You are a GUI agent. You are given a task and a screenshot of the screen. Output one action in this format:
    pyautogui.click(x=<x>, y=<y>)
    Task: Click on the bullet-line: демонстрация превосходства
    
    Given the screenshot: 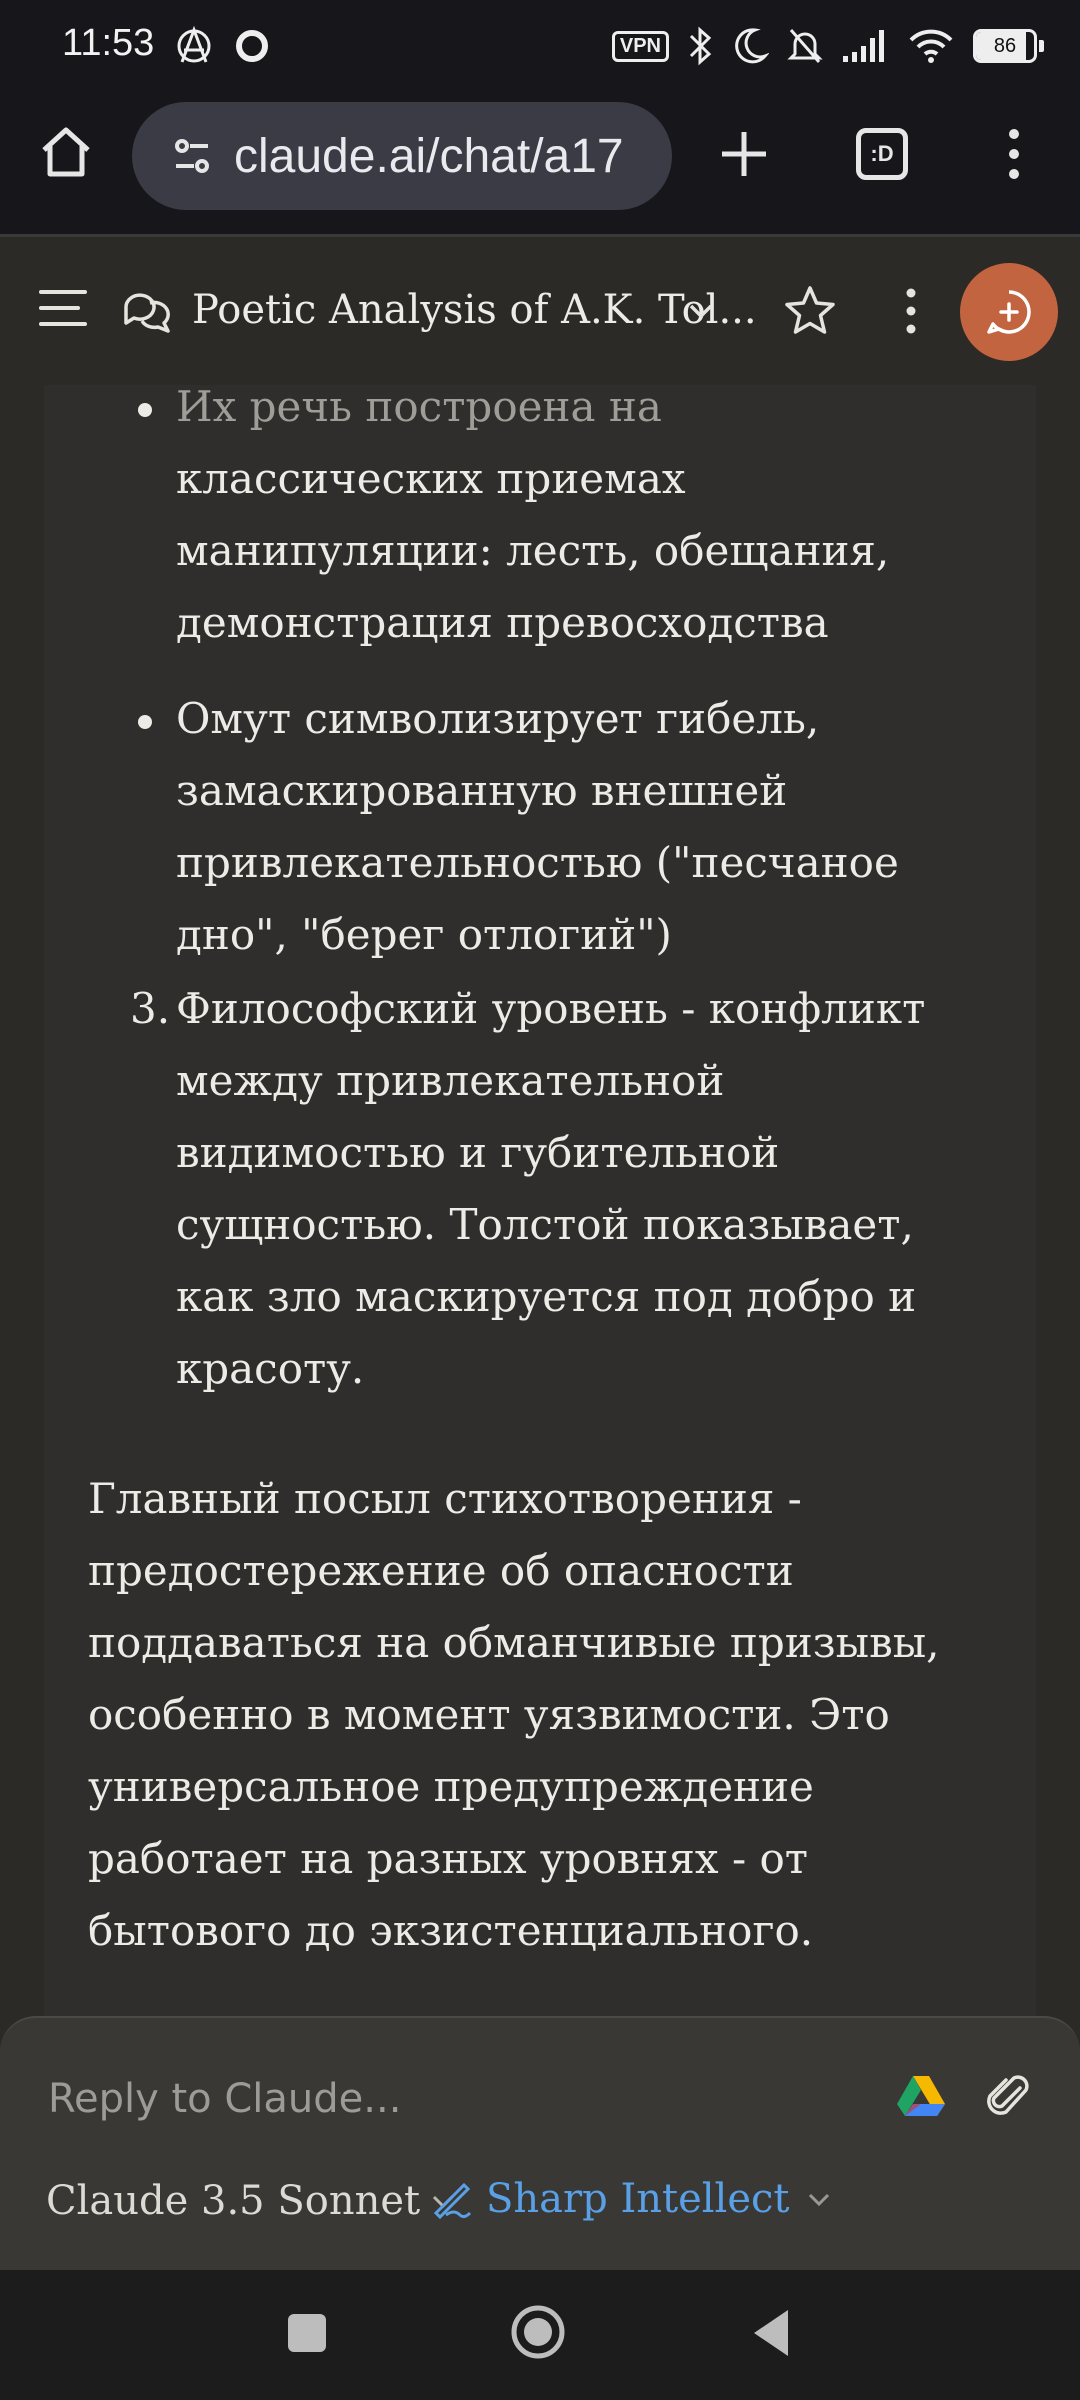 What is the action you would take?
    pyautogui.click(x=502, y=622)
    